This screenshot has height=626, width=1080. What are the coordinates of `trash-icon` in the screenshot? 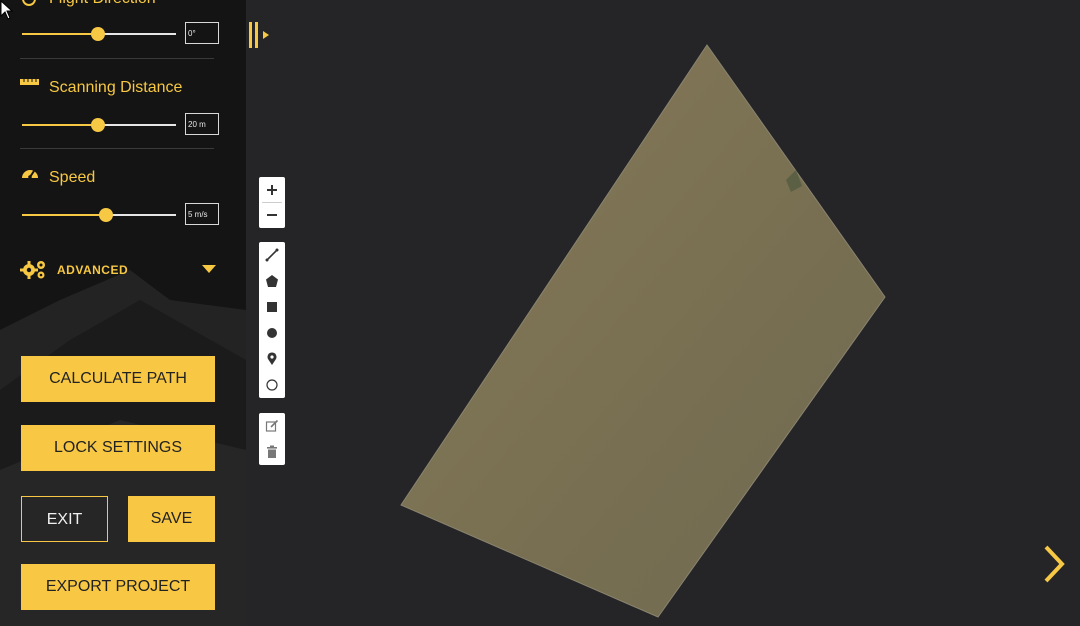 It's located at (272, 451).